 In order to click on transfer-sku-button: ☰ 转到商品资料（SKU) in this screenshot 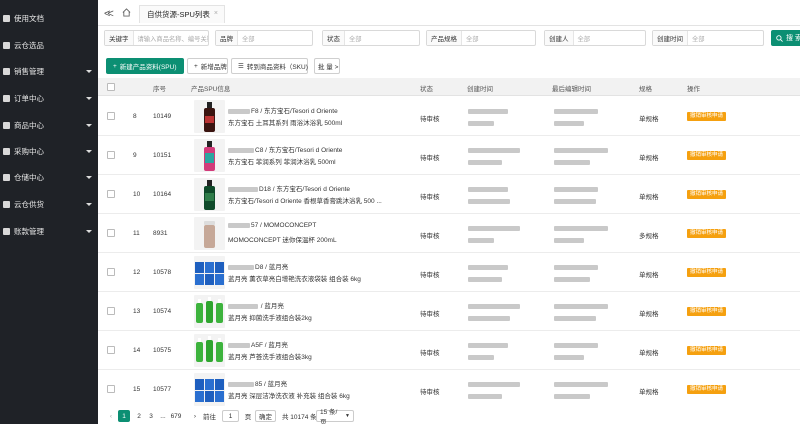, I will do `click(269, 66)`.